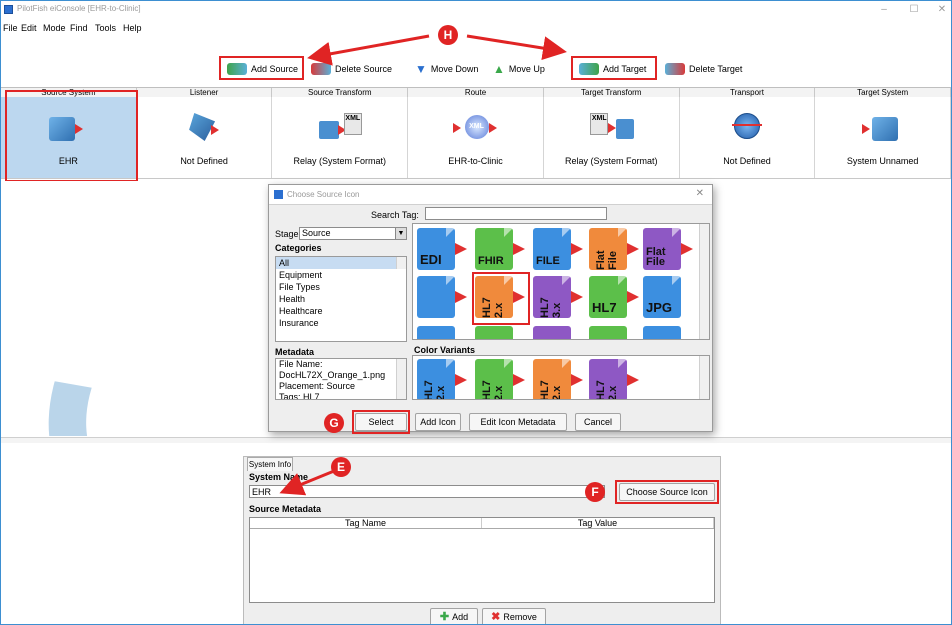 This screenshot has width=952, height=625. What do you see at coordinates (883, 128) in the screenshot?
I see `target-system-icon` at bounding box center [883, 128].